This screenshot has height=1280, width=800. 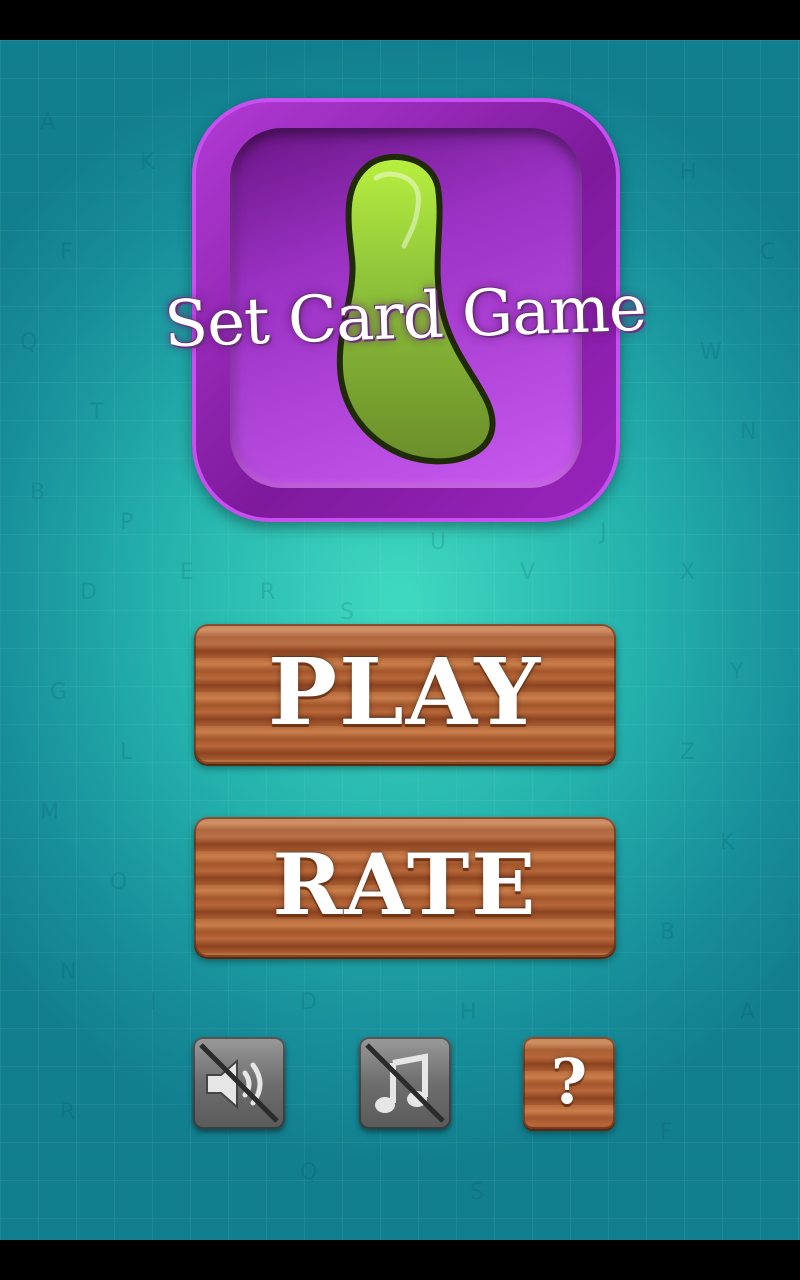 I want to click on status-bar, so click(x=400, y=20).